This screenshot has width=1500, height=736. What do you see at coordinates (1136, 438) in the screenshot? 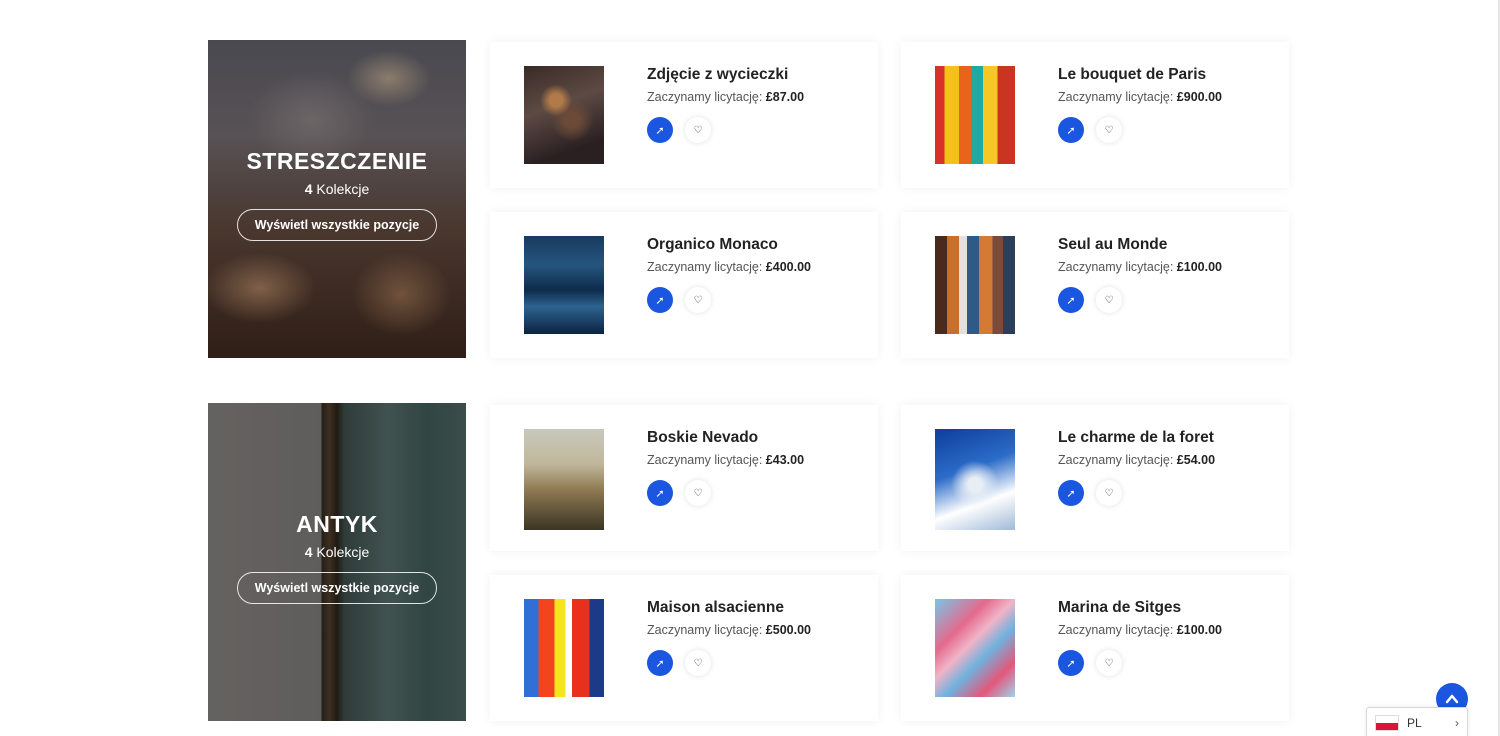
I see `product-title: Le charme de la foret` at bounding box center [1136, 438].